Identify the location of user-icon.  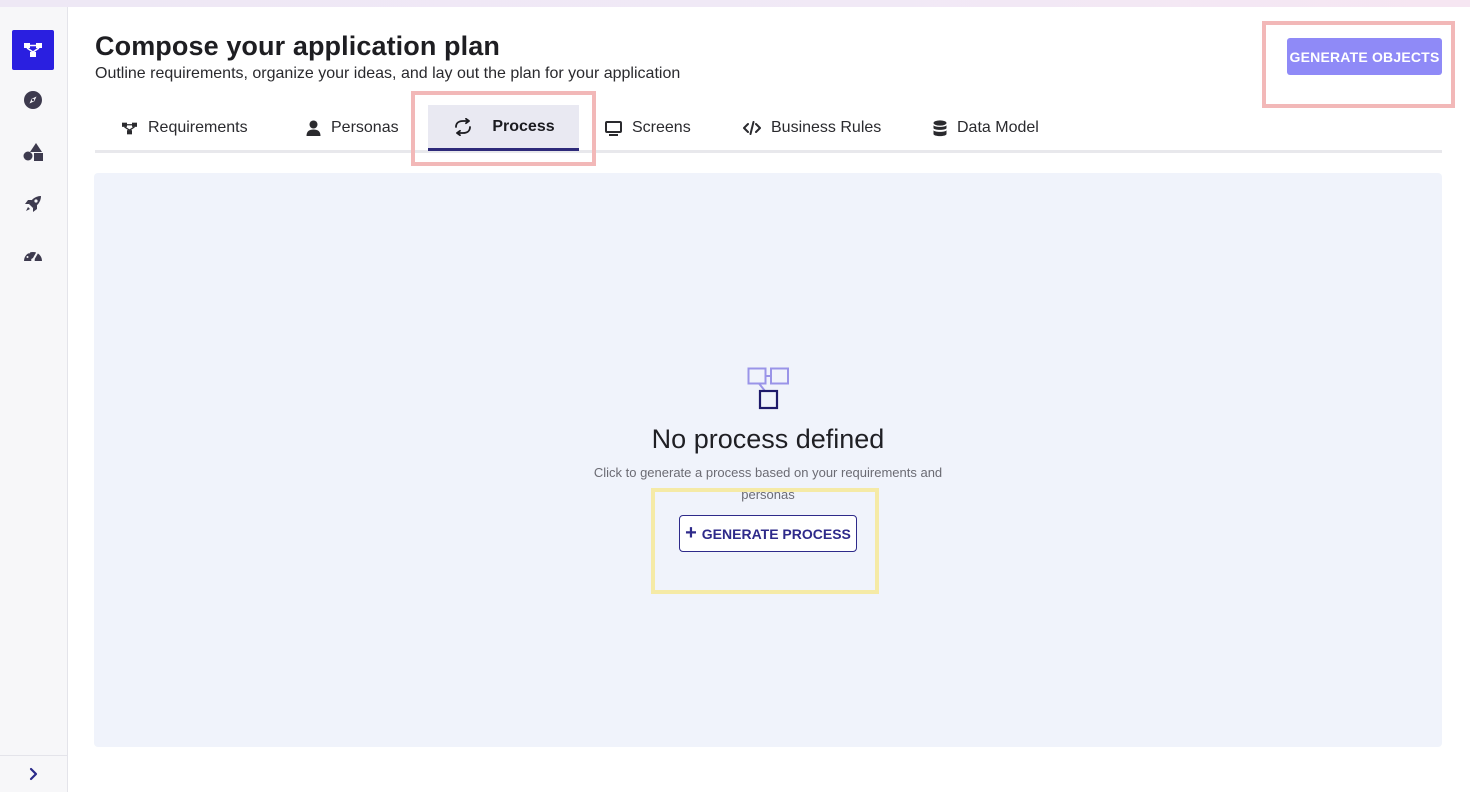
(313, 128).